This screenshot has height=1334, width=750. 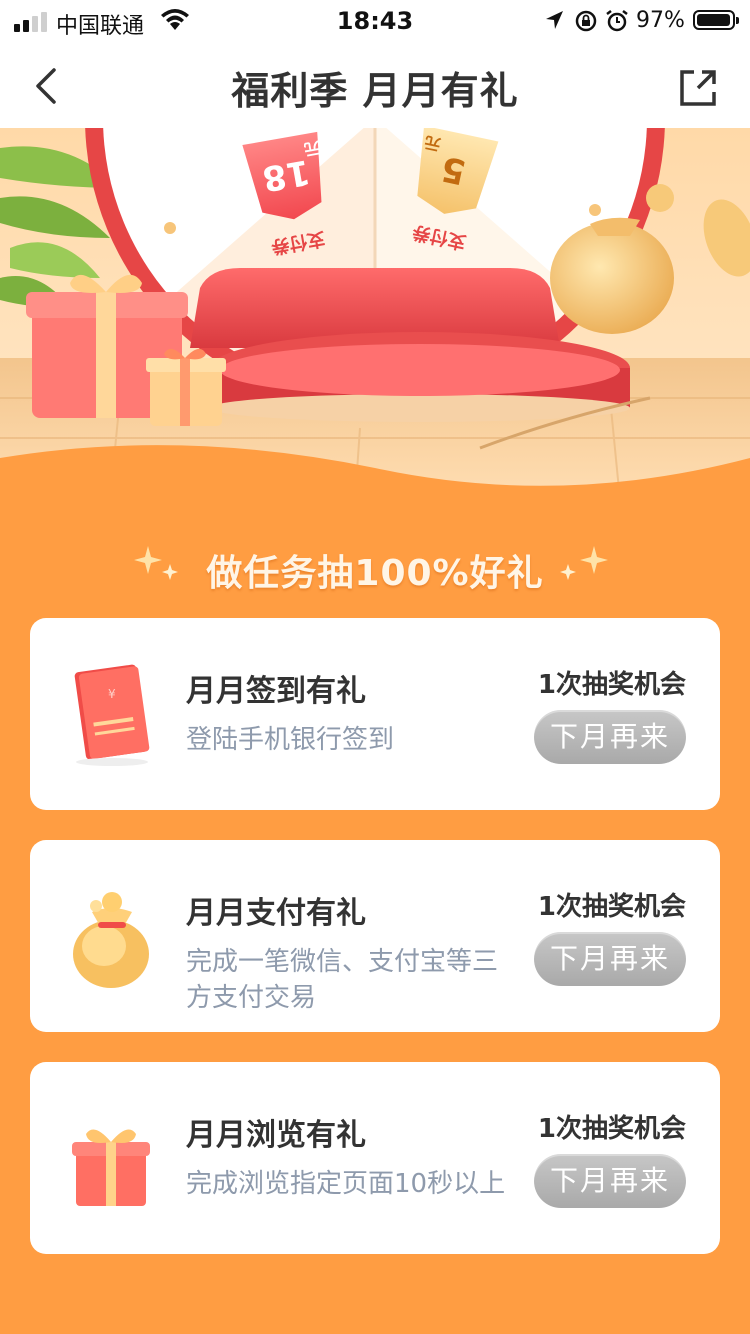 What do you see at coordinates (375, 714) in the screenshot?
I see `task-card-checkin: ¥ 月月签到有礼 登陆手机银行签到 1次抽奖机会 下月再来` at bounding box center [375, 714].